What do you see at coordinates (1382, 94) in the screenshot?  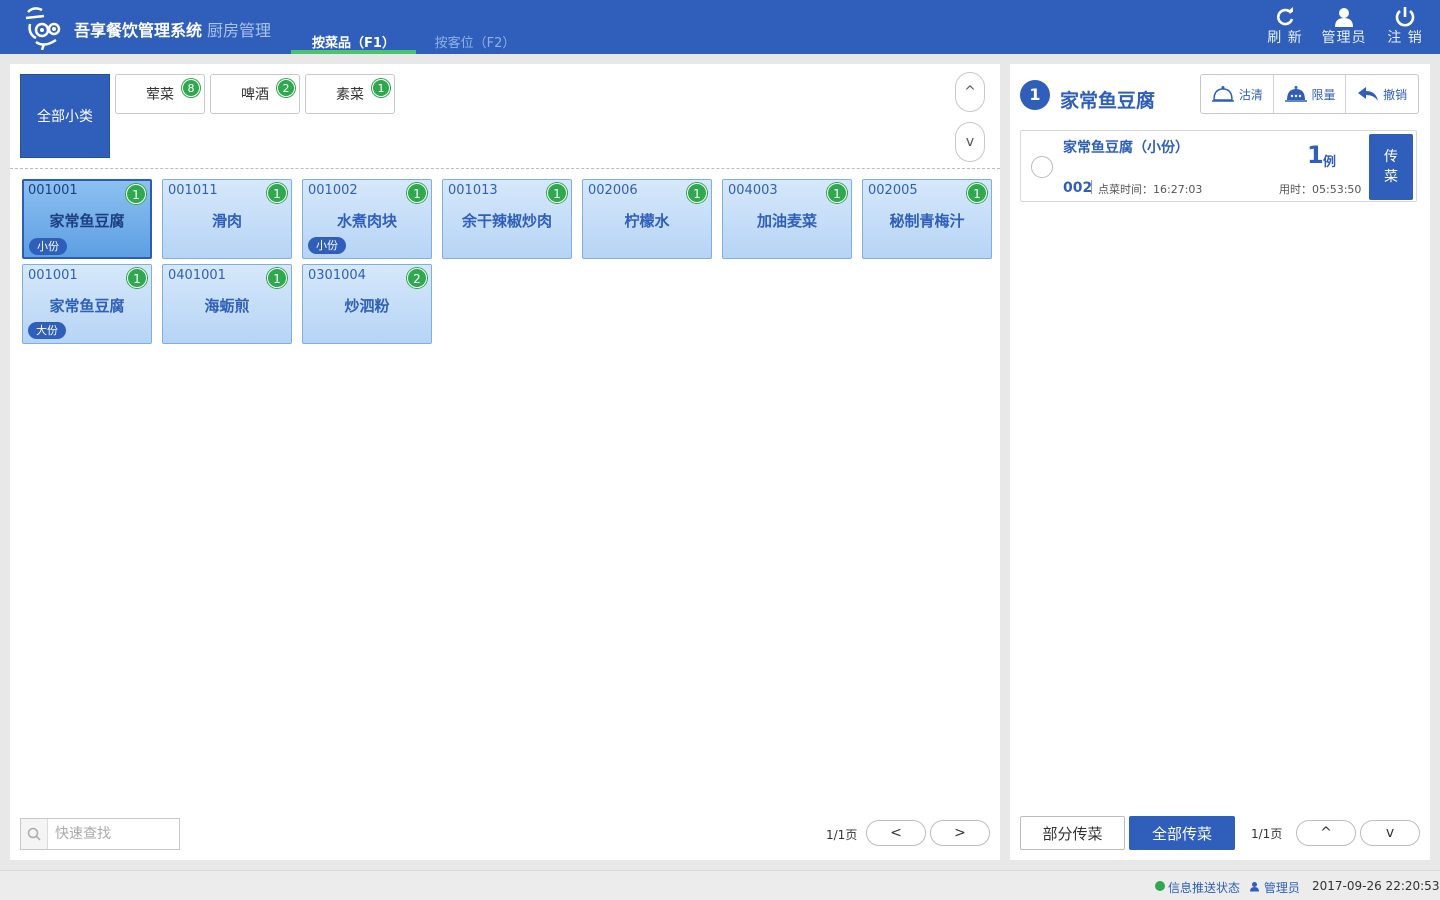 I see `undo-button: 撤销` at bounding box center [1382, 94].